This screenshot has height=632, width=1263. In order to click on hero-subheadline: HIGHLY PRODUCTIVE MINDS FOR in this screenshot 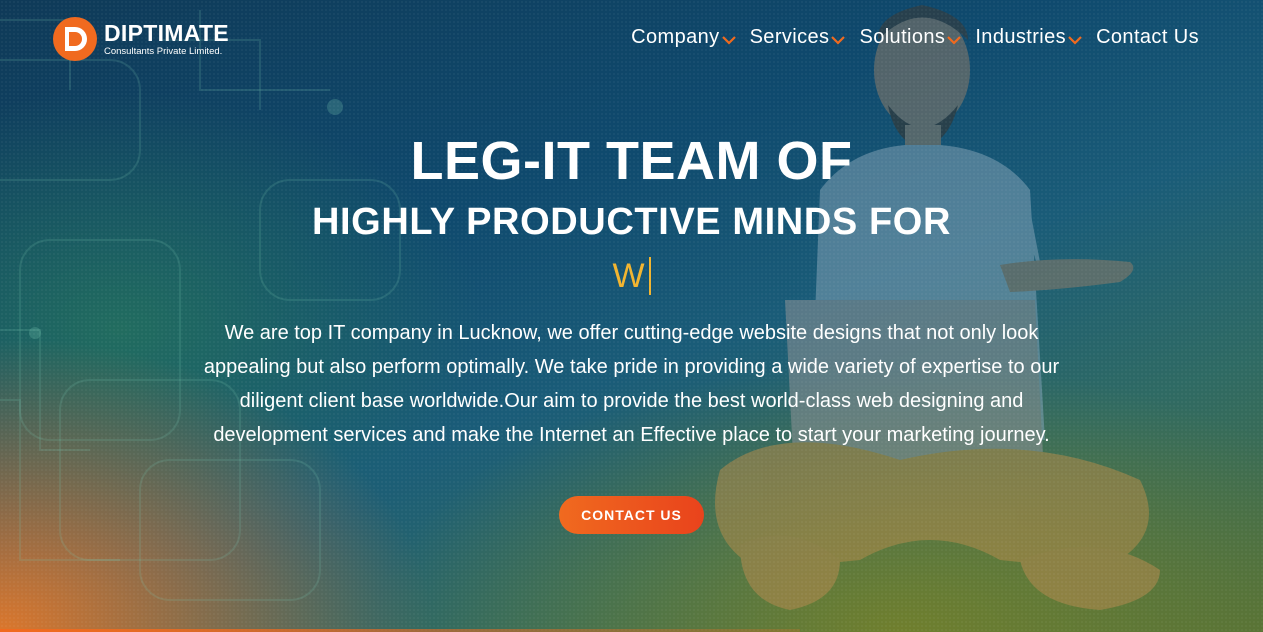, I will do `click(631, 222)`.